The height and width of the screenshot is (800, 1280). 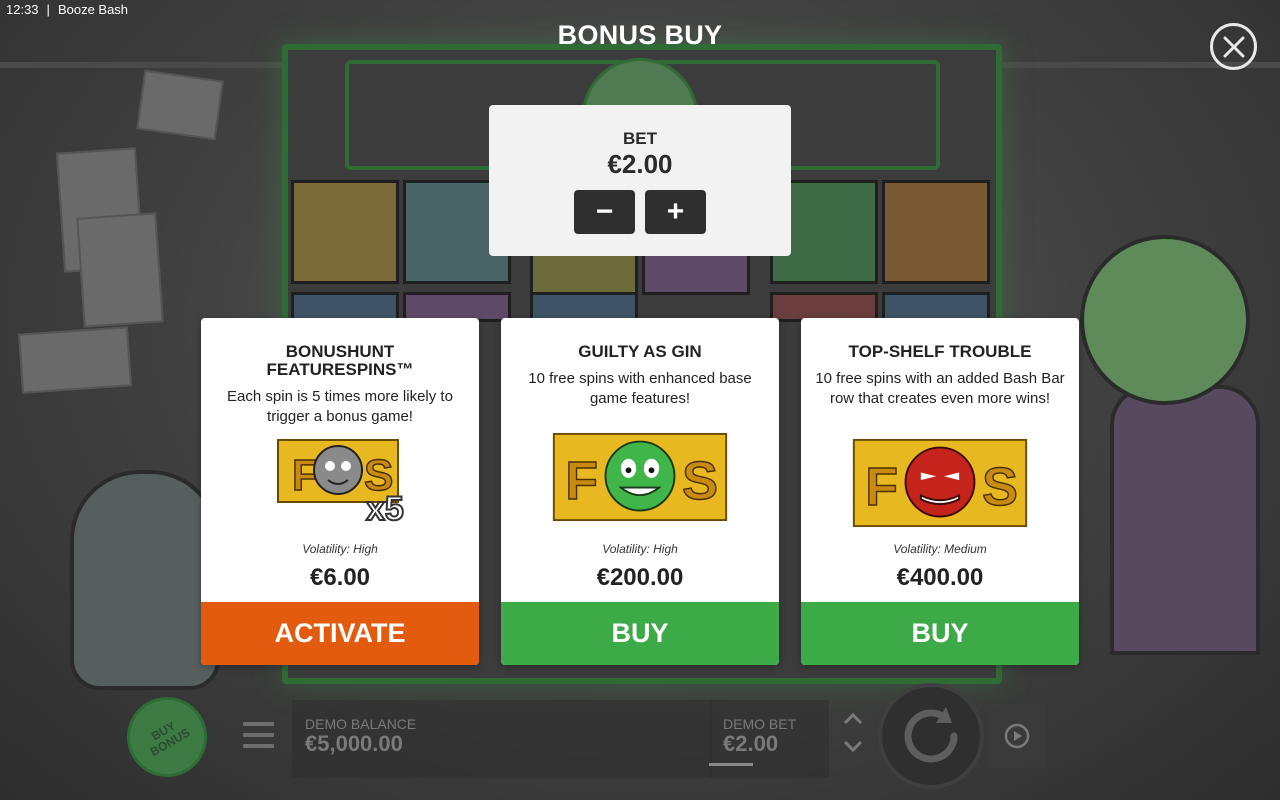 I want to click on bet-value-bottom: €2.00, so click(x=751, y=743).